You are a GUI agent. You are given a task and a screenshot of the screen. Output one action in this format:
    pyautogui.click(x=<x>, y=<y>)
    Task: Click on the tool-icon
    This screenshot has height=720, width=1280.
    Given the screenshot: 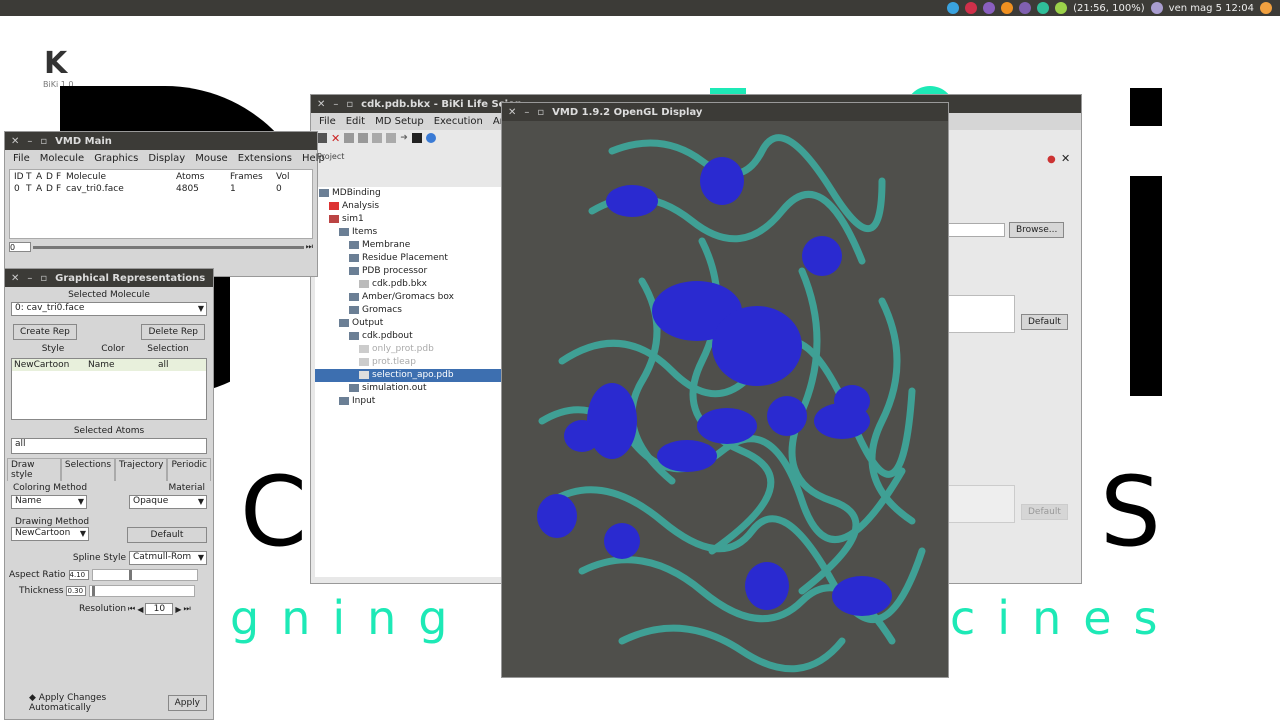 What is the action you would take?
    pyautogui.click(x=377, y=138)
    